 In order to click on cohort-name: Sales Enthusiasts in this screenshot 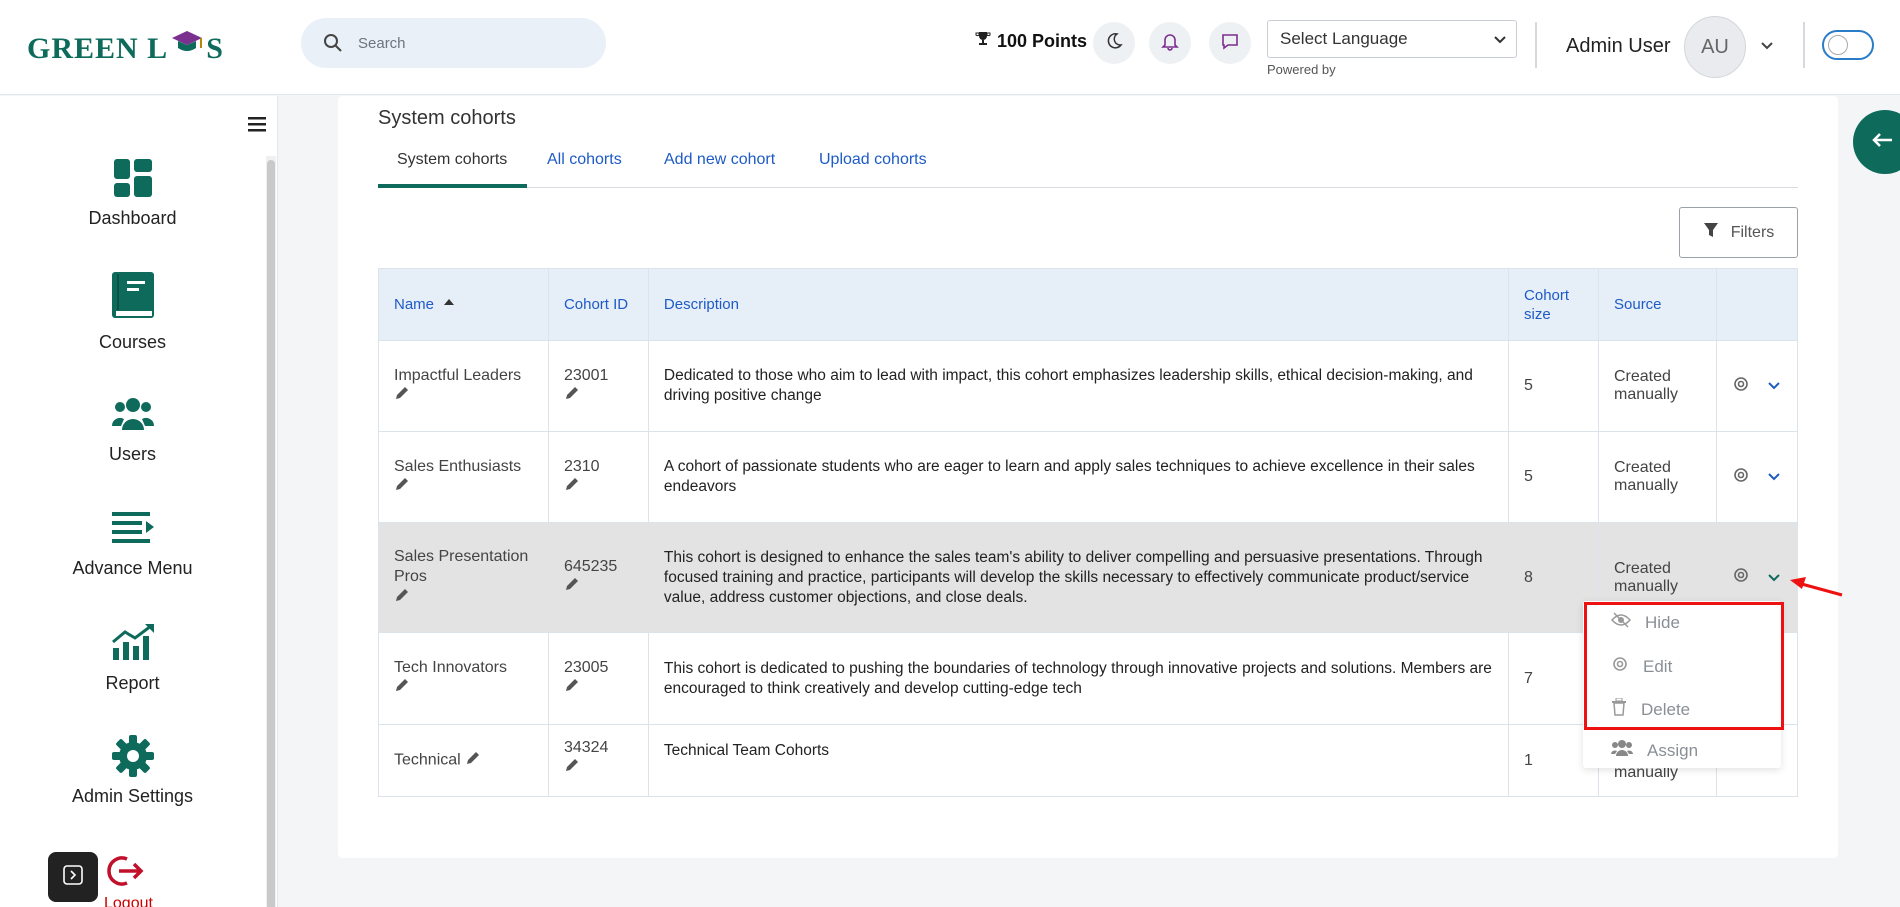, I will do `click(458, 466)`.